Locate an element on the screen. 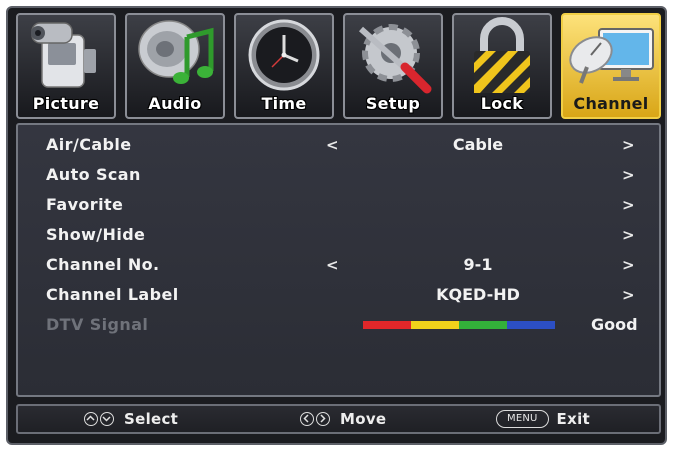 Image resolution: width=673 pixels, height=451 pixels. button-hint-bar: Select Move MENU Exit is located at coordinates (338, 419).